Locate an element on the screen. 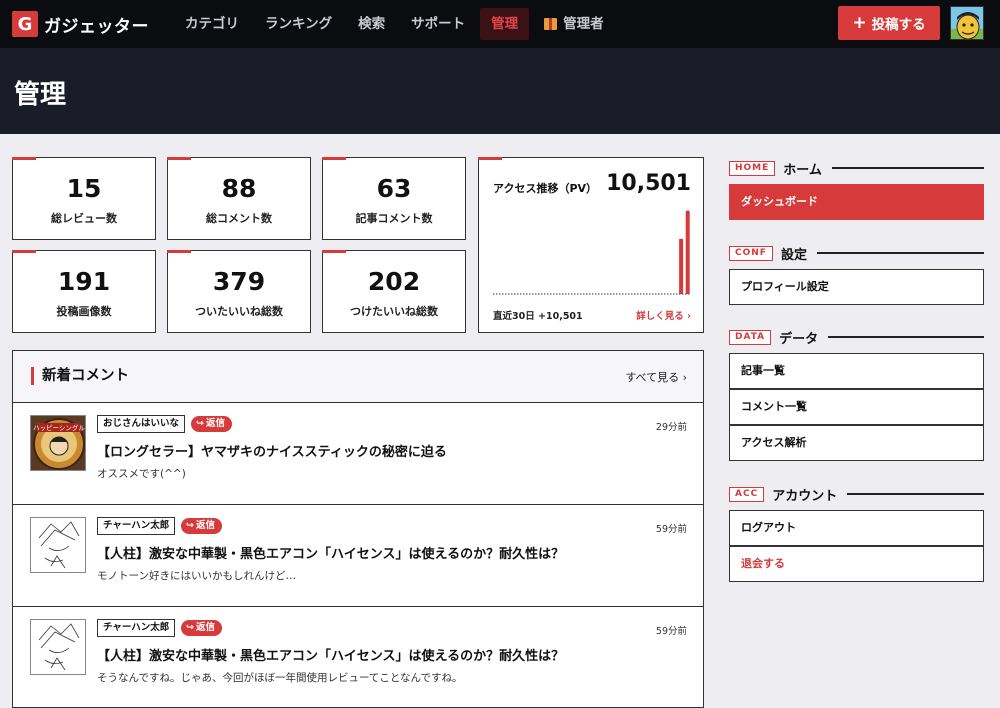 This screenshot has width=1000, height=708. access-bar-chart is located at coordinates (592, 252).